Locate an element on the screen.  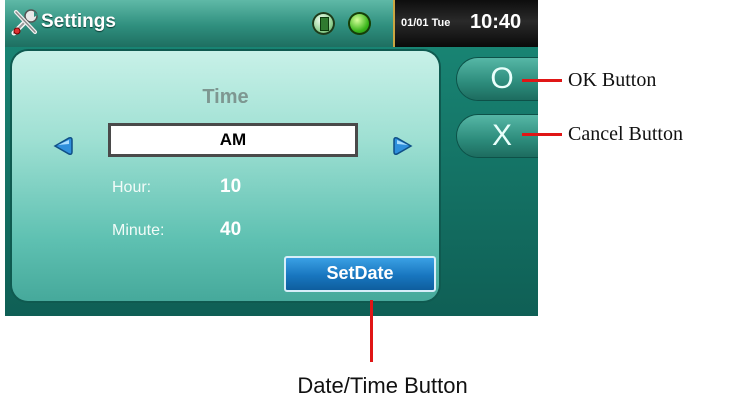
ampm-field: AM is located at coordinates (233, 140).